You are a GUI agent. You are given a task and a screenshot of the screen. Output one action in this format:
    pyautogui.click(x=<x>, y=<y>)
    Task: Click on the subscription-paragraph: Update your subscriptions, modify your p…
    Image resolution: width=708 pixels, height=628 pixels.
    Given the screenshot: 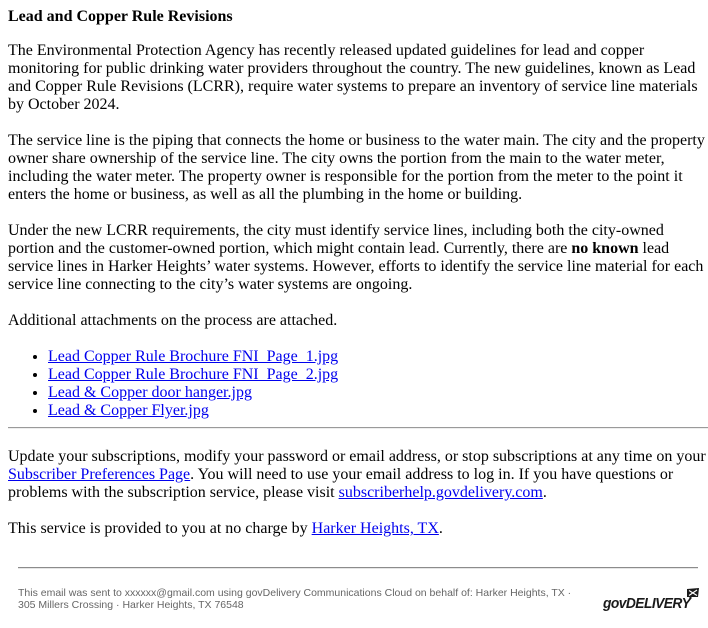 What is the action you would take?
    pyautogui.click(x=358, y=475)
    